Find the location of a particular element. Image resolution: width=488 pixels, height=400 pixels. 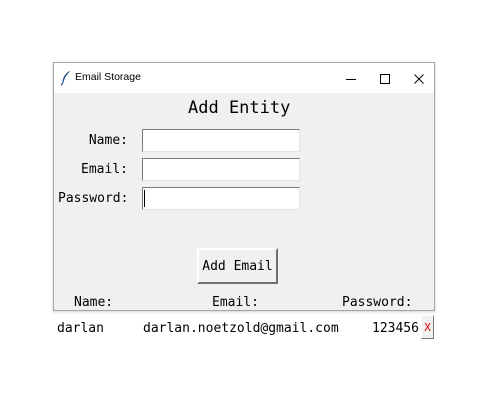

name-input is located at coordinates (221, 140).